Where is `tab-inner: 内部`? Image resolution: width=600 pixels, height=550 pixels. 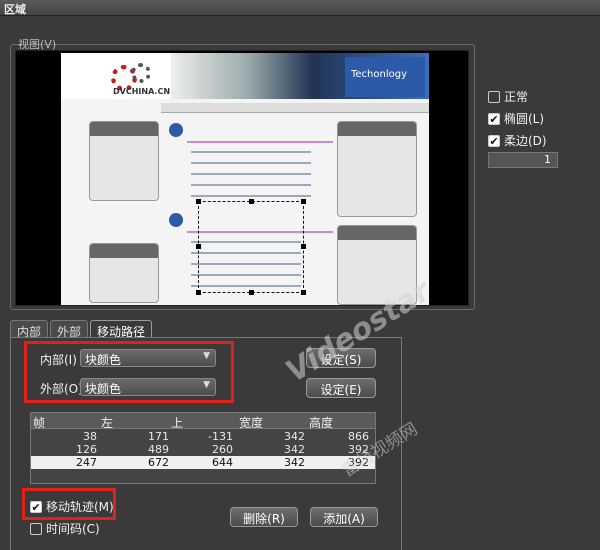 tab-inner: 内部 is located at coordinates (29, 329).